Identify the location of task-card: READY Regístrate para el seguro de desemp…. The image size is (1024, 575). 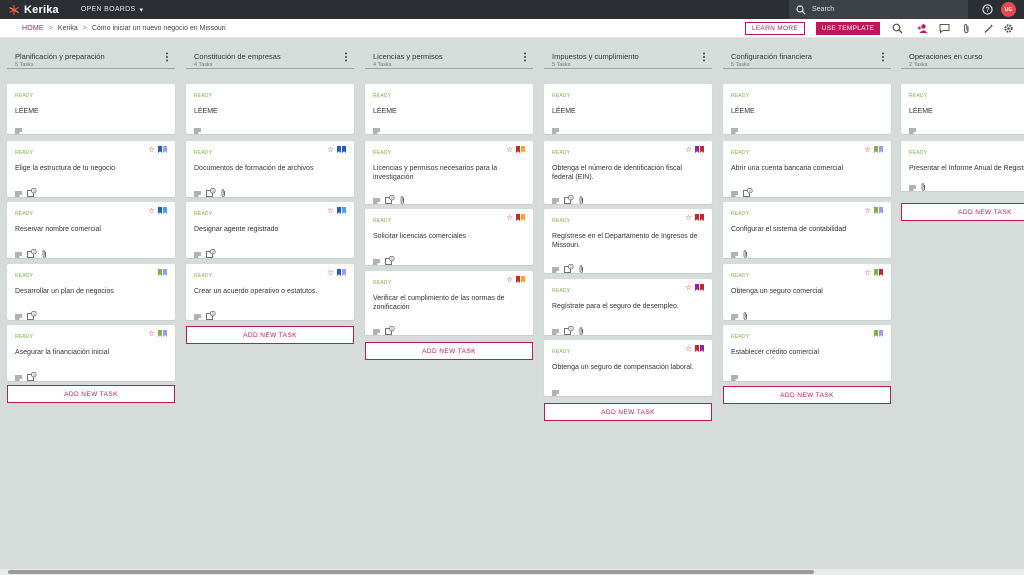
(628, 307).